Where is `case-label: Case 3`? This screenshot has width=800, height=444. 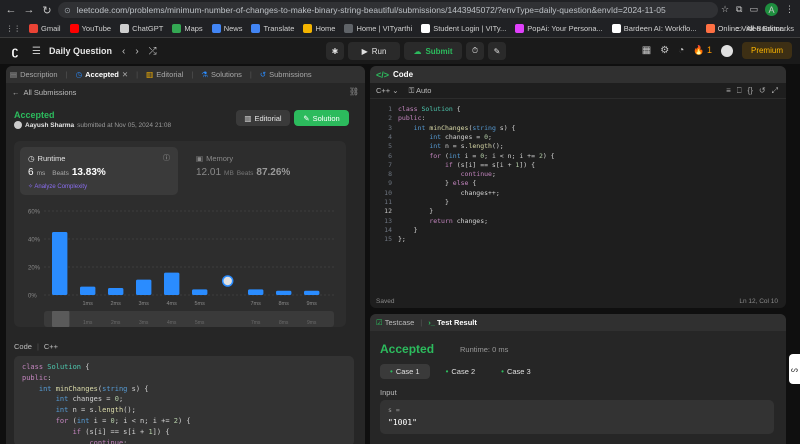
case-label: Case 3 is located at coordinates (518, 371).